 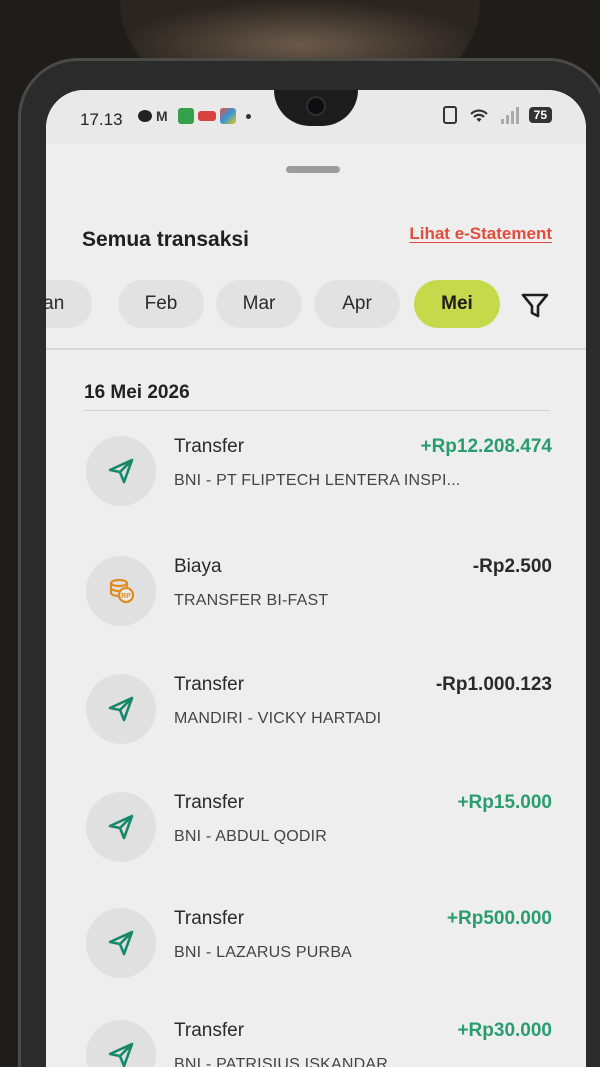 I want to click on transaction-amount: +Rp500.000, so click(x=499, y=918).